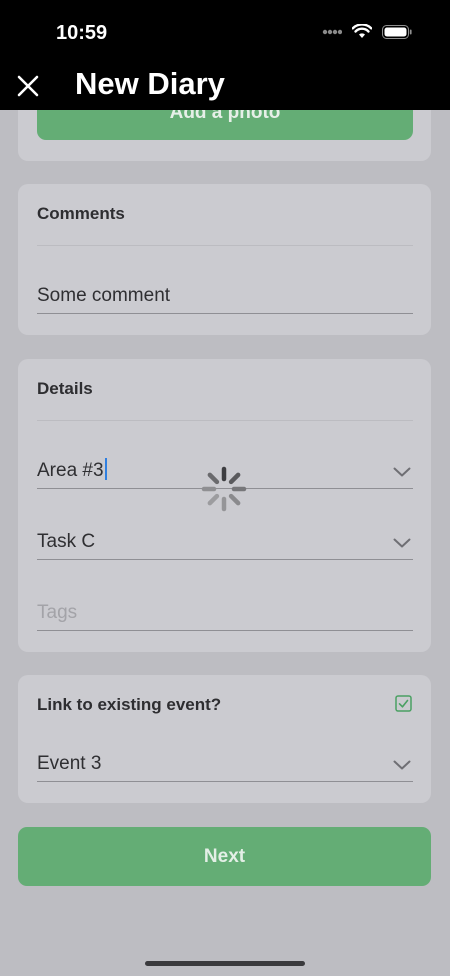 The image size is (450, 976). I want to click on status-icons, so click(367, 31).